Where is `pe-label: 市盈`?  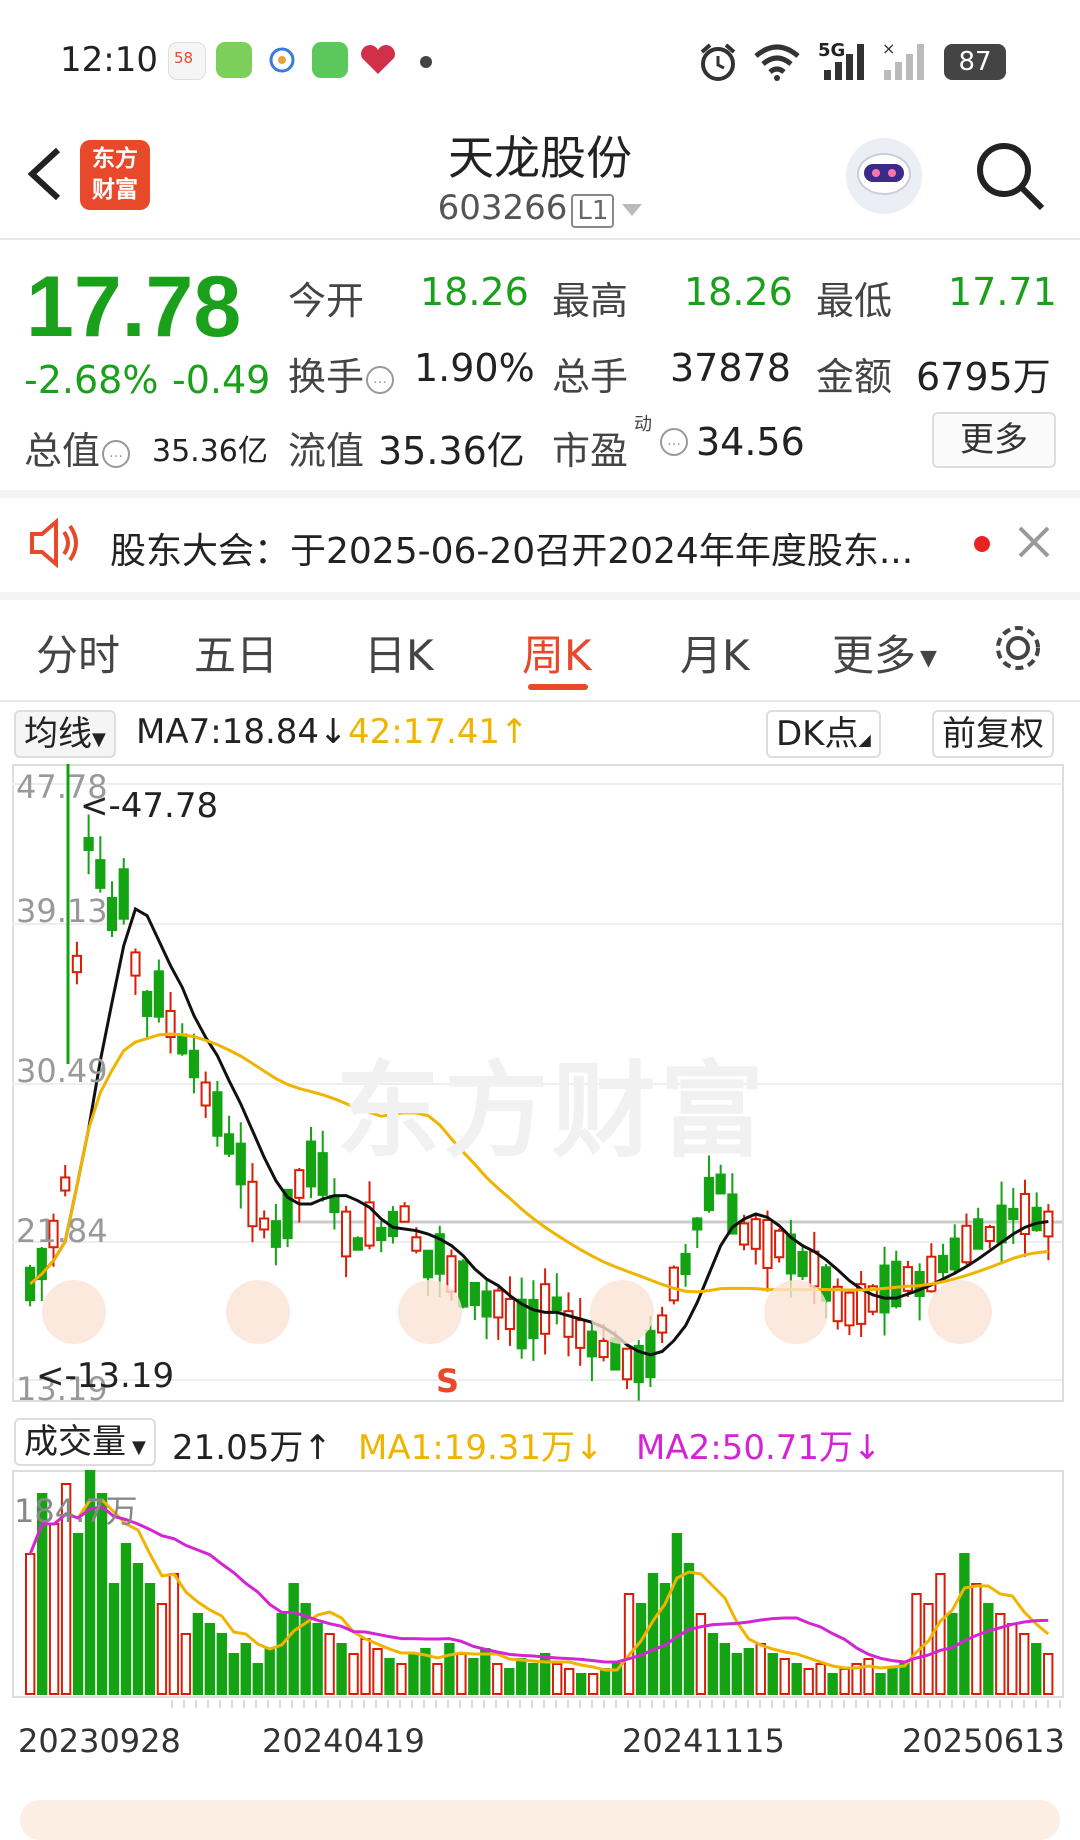
pe-label: 市盈 is located at coordinates (590, 451).